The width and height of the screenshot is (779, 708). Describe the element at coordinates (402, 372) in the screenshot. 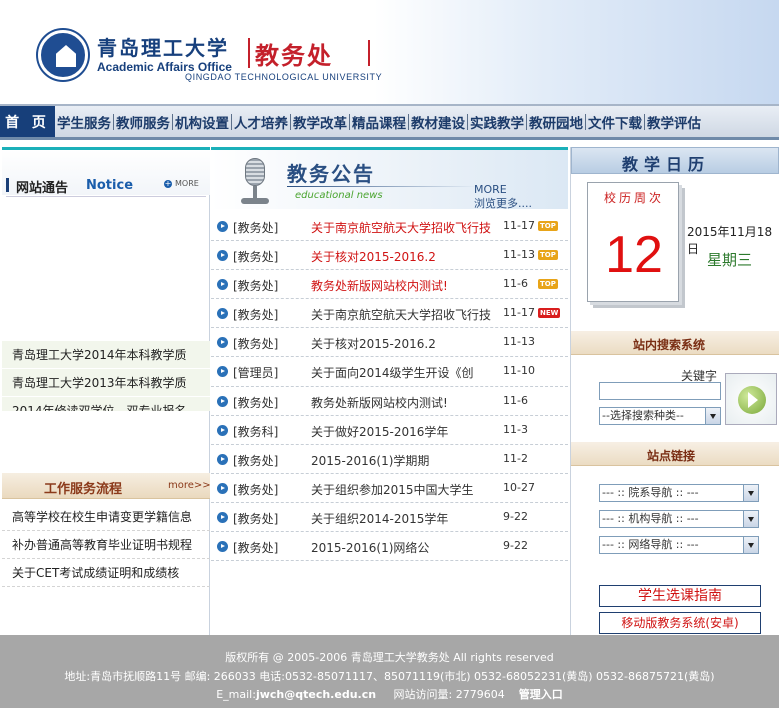

I see `news-title-link: 关于面向2014级学生开设《创` at that location.